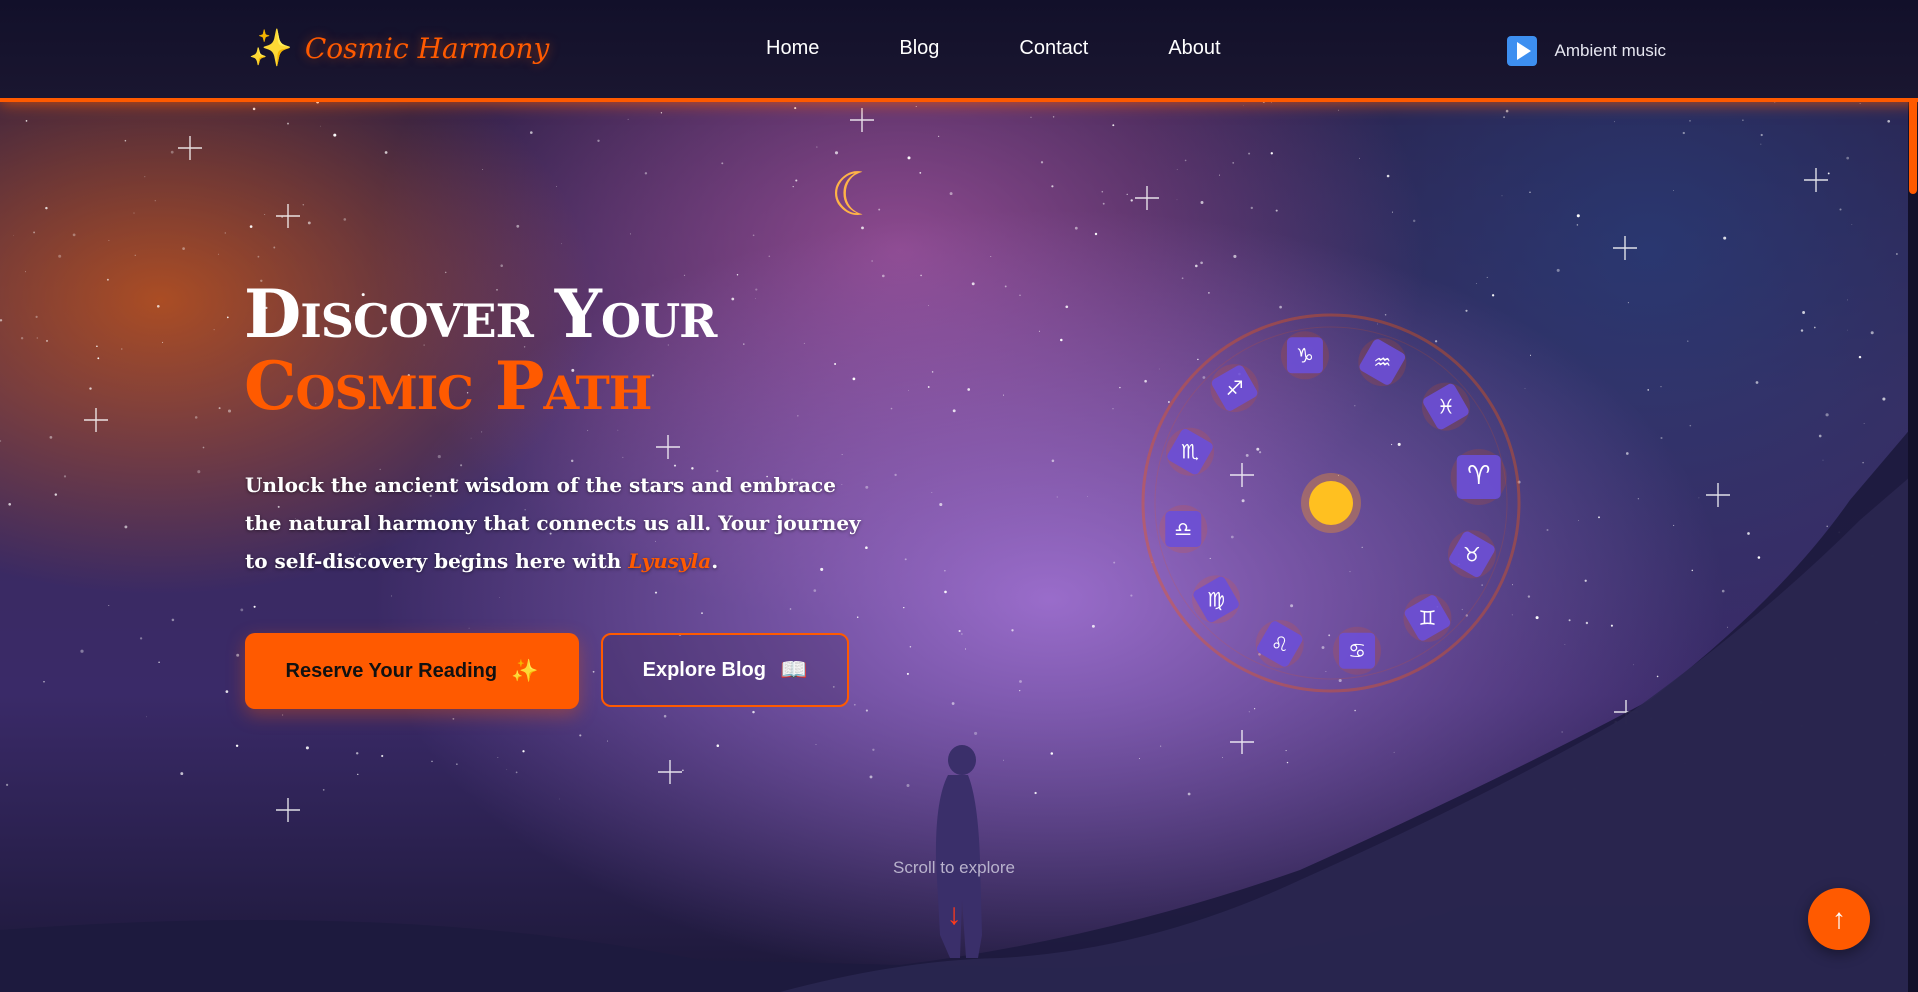 This screenshot has width=1918, height=992. What do you see at coordinates (1053, 48) in the screenshot?
I see `nav-contact: Contact` at bounding box center [1053, 48].